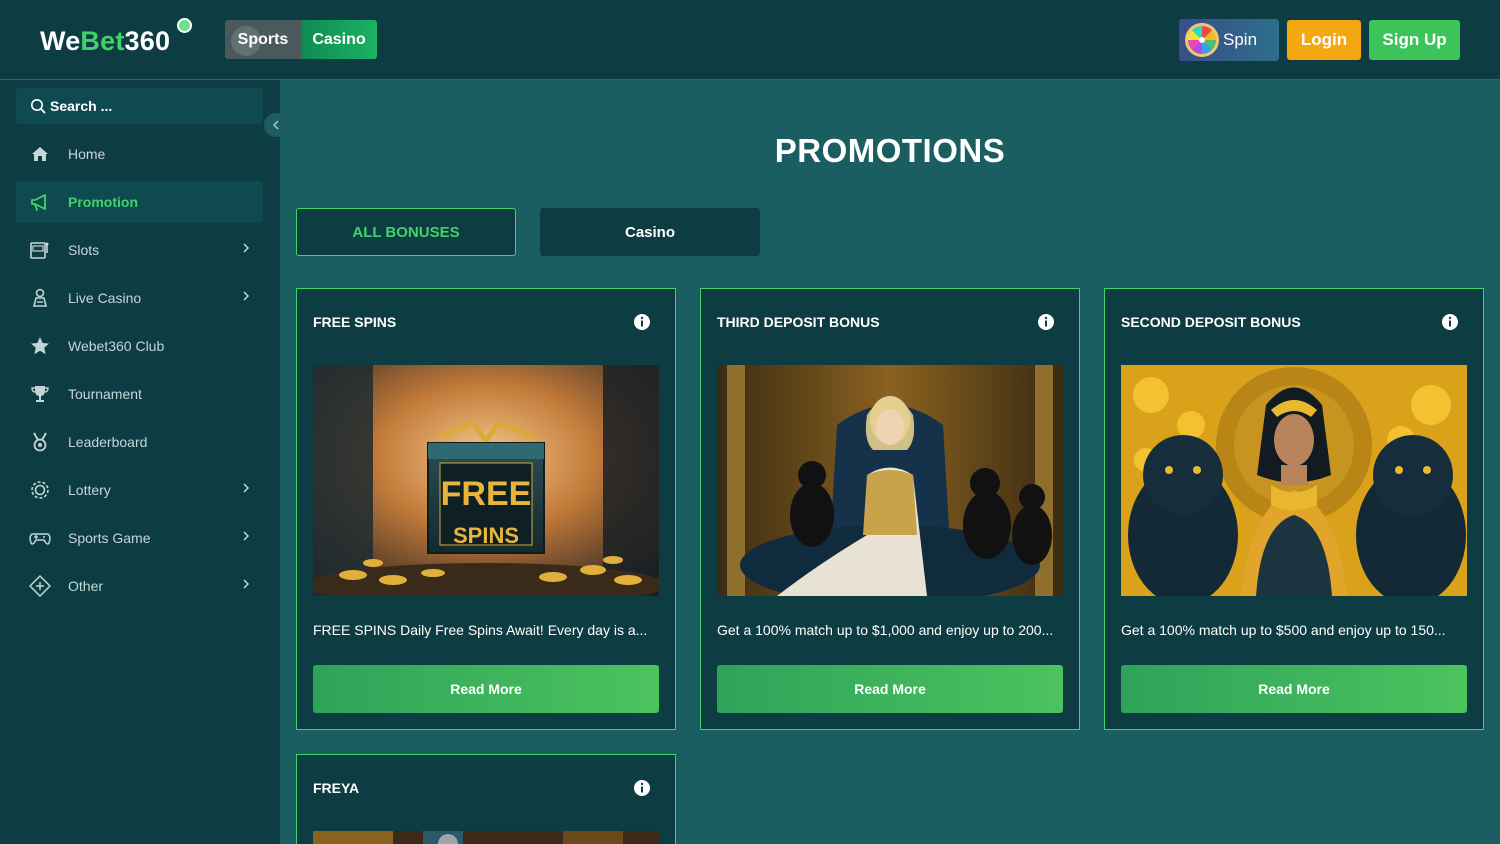 Image resolution: width=1500 pixels, height=844 pixels. What do you see at coordinates (139, 586) in the screenshot?
I see `sidebar-item-other: Other` at bounding box center [139, 586].